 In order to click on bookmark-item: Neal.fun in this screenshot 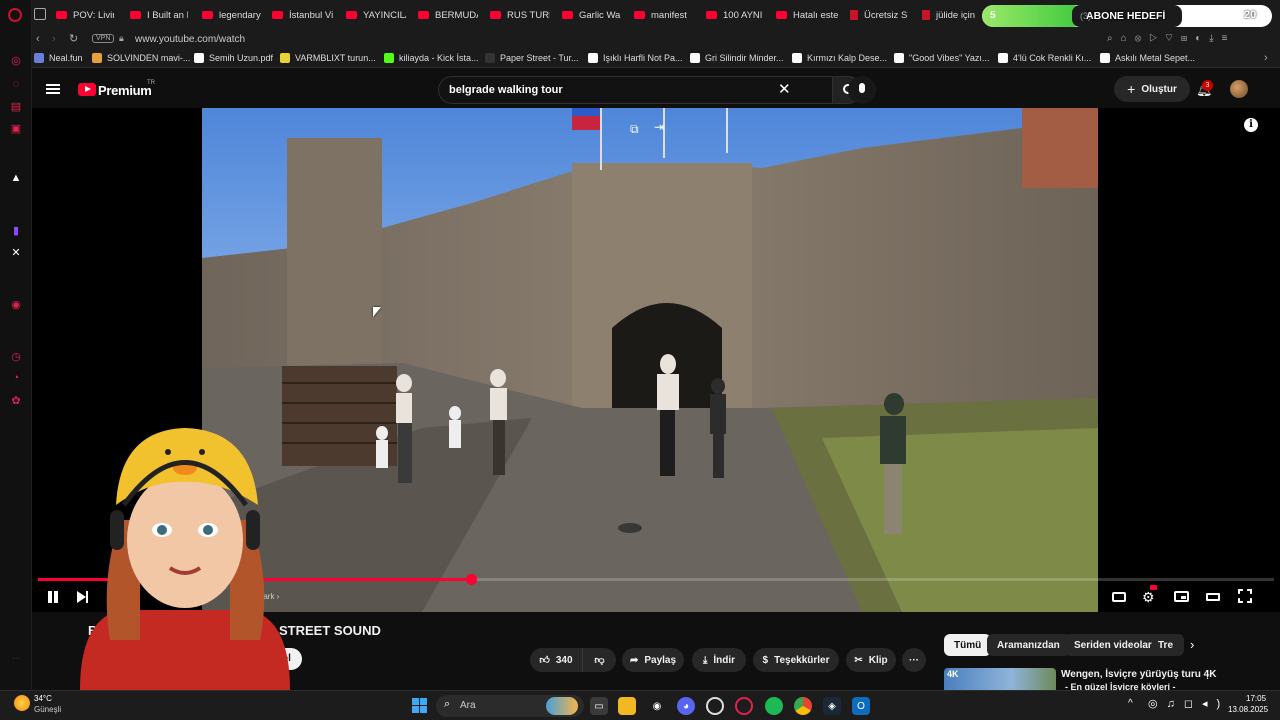, I will do `click(58, 58)`.